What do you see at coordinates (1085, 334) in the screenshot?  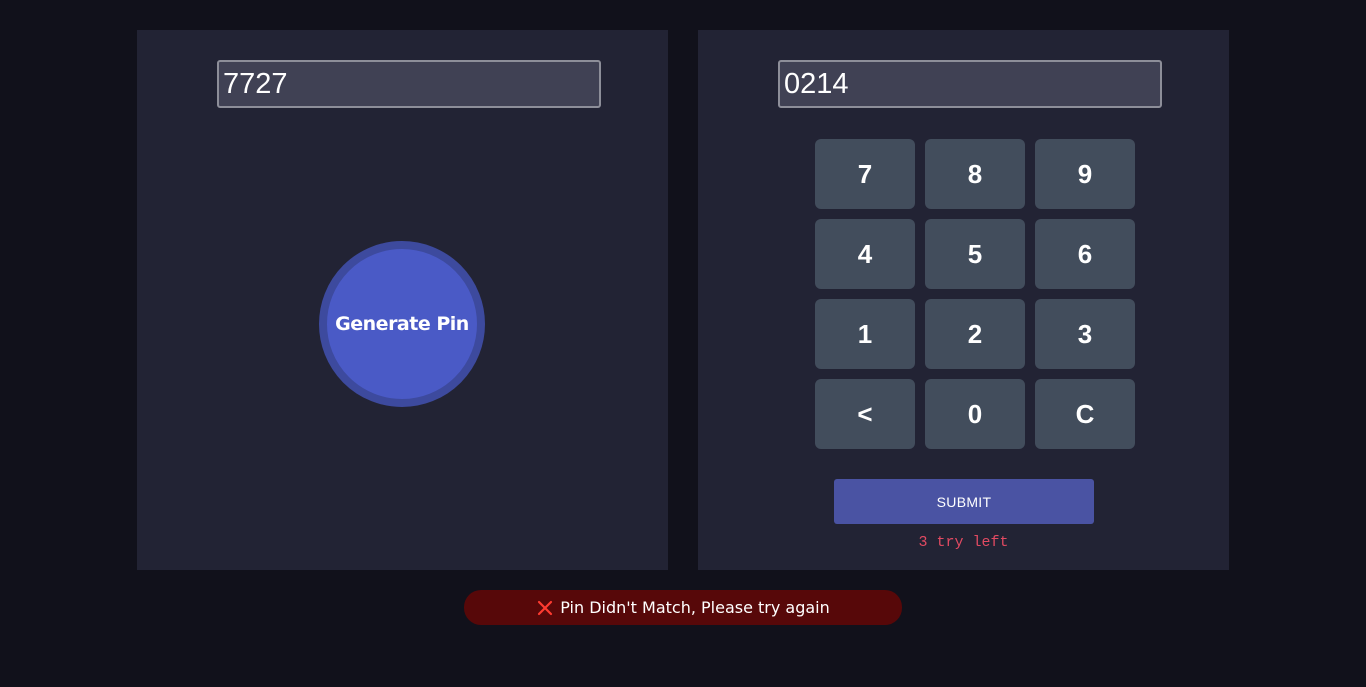 I see `key-3: 3` at bounding box center [1085, 334].